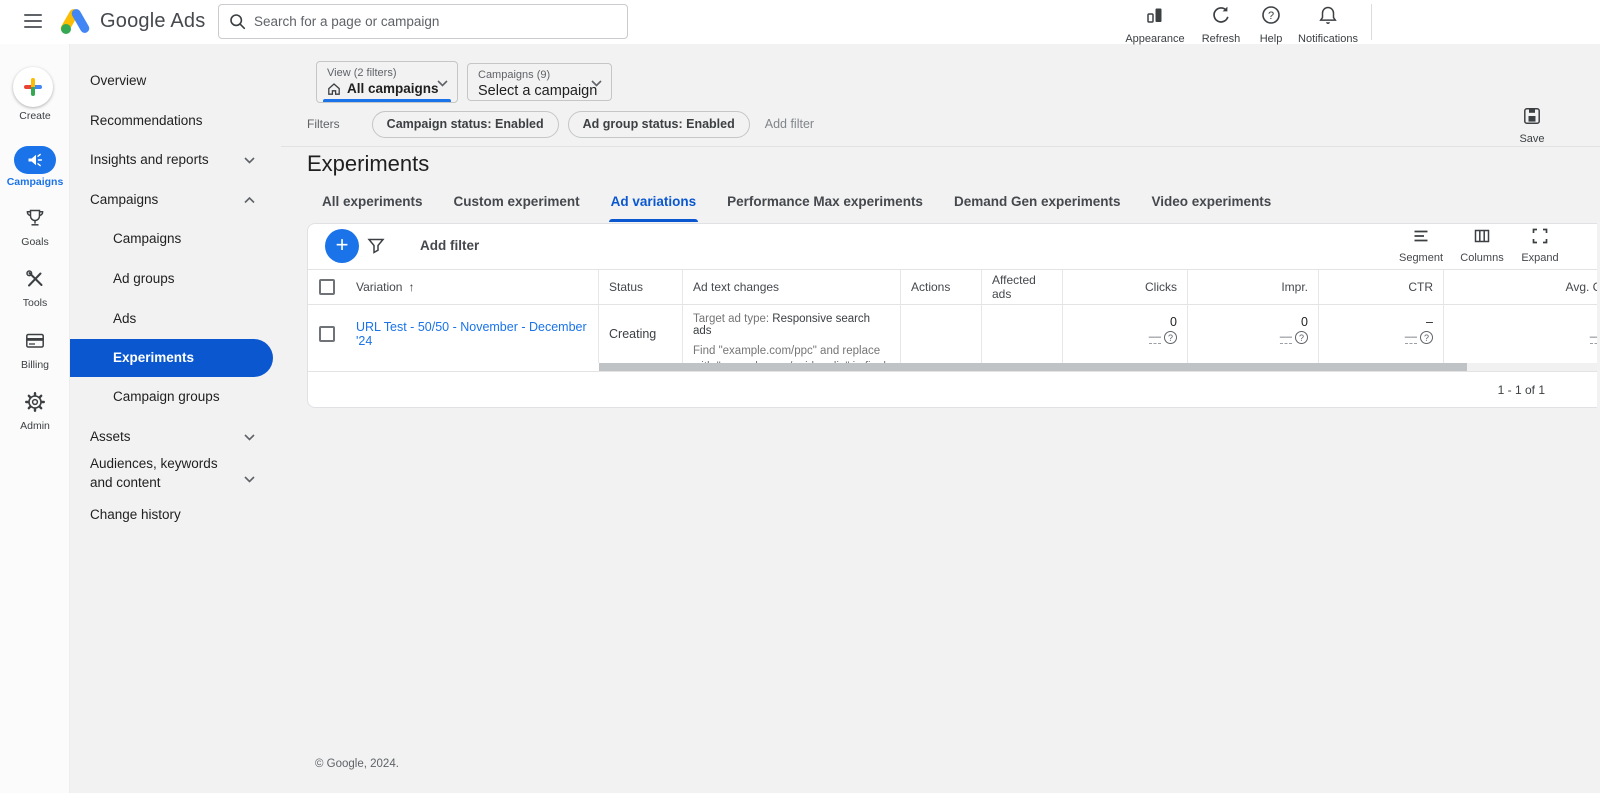 The image size is (1600, 793). I want to click on chevron-up-icon, so click(249, 200).